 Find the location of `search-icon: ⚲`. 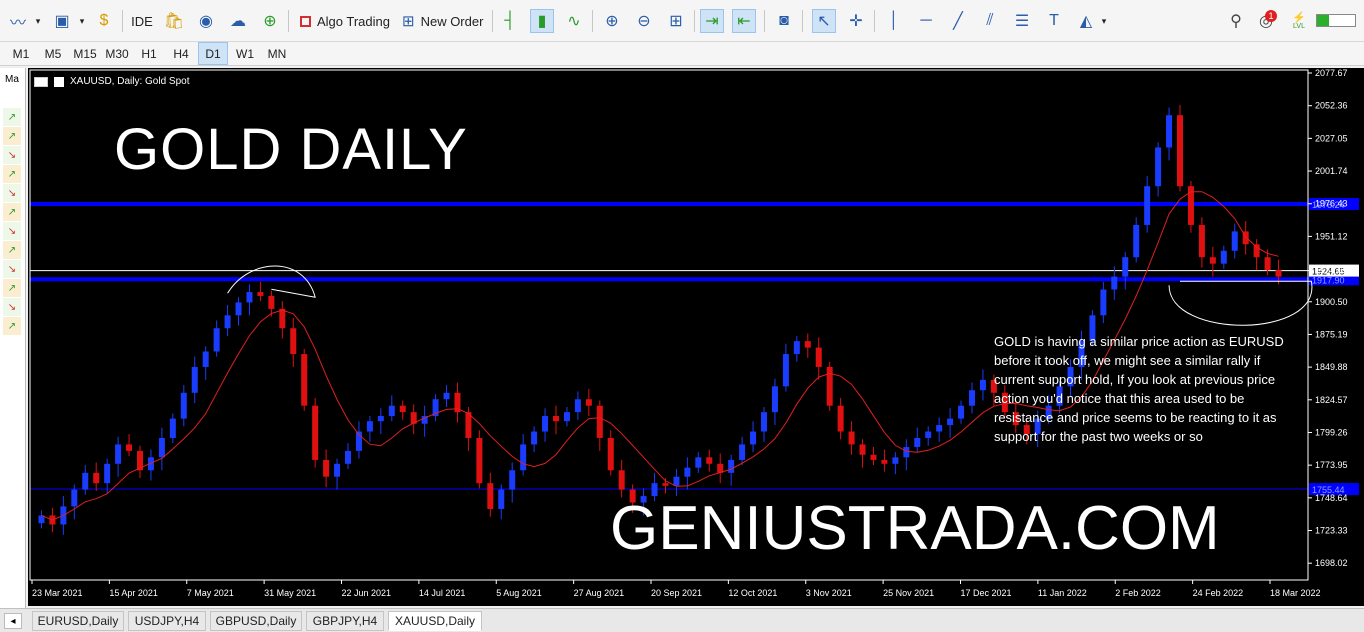

search-icon: ⚲ is located at coordinates (1236, 21).